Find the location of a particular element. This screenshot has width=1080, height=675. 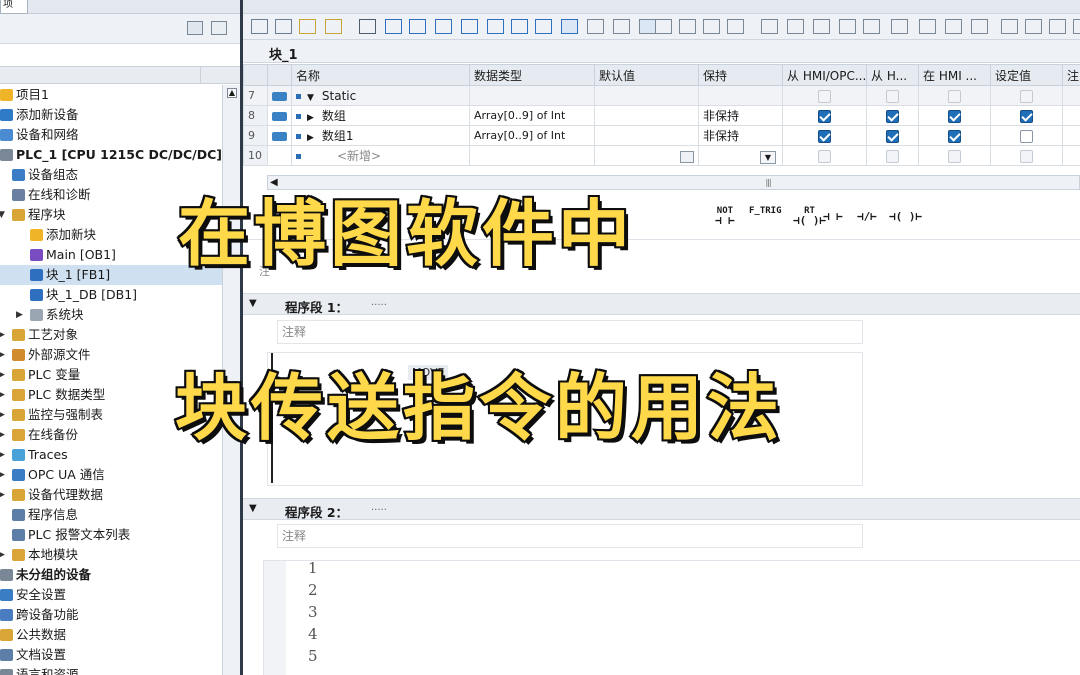

palette-instruction: ⊣( )⊢ is located at coordinates (905, 216).